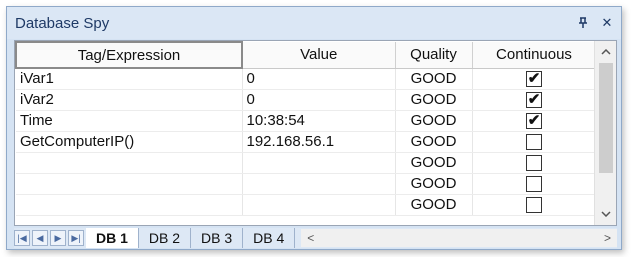 The height and width of the screenshot is (257, 632). Describe the element at coordinates (319, 142) in the screenshot. I see `value-cell: 192.168.56.1` at that location.